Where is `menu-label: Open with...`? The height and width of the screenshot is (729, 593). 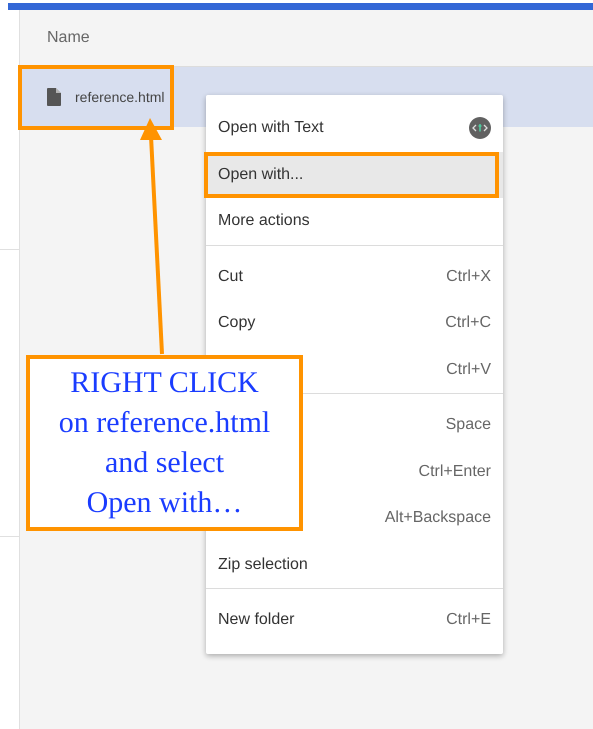
menu-label: Open with... is located at coordinates (261, 174).